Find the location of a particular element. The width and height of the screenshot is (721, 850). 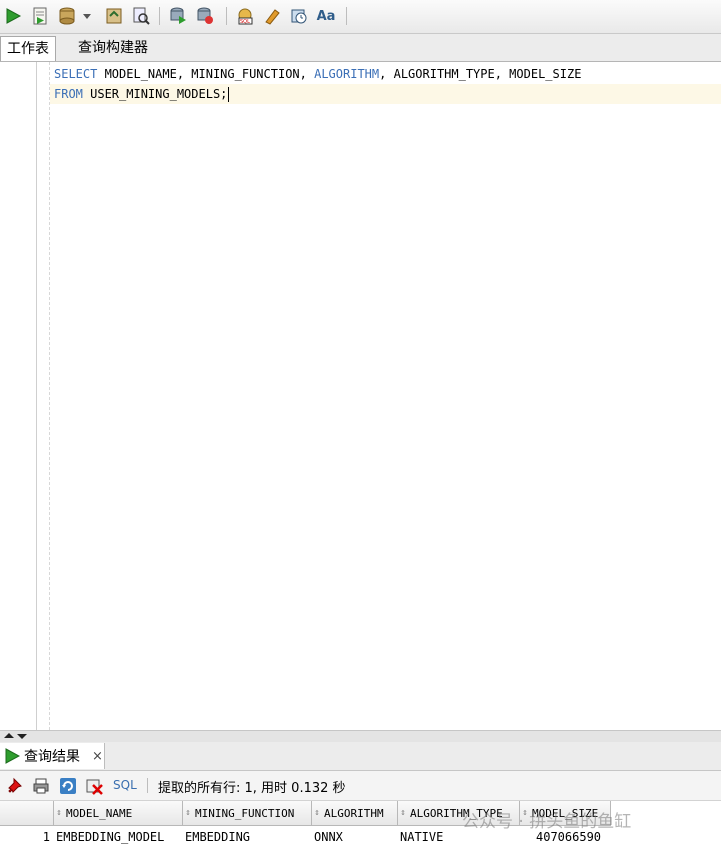

keyword: FROM is located at coordinates (68, 94).